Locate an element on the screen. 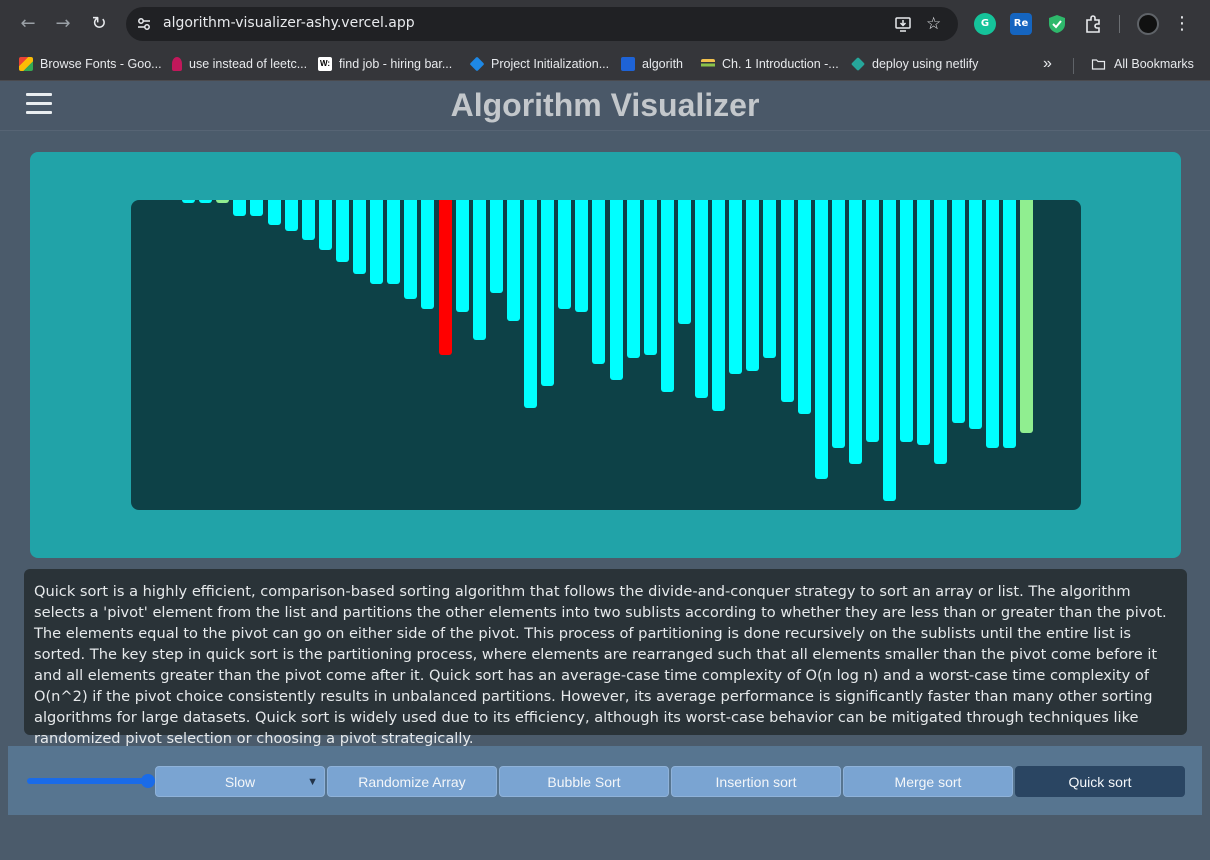  bookmark-label: deploy using netlify is located at coordinates (925, 64).